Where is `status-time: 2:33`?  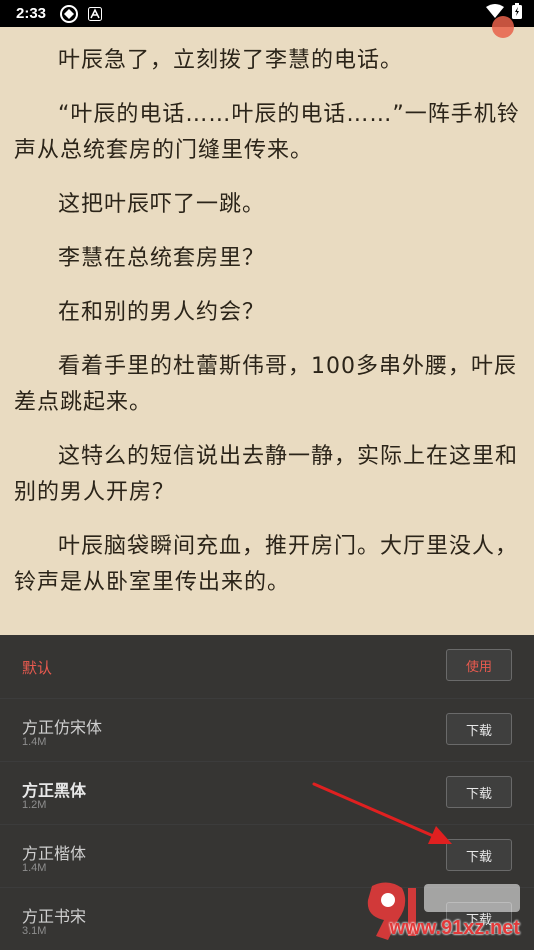 status-time: 2:33 is located at coordinates (31, 13).